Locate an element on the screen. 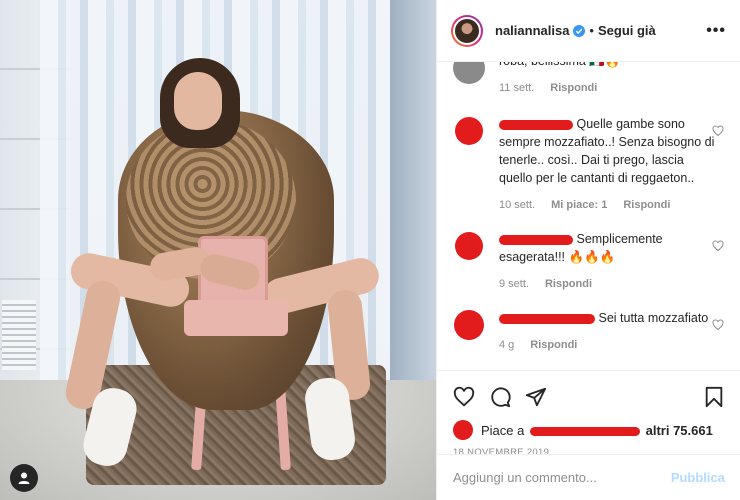 The height and width of the screenshot is (500, 740). username-link: naliannalisa is located at coordinates (532, 30).